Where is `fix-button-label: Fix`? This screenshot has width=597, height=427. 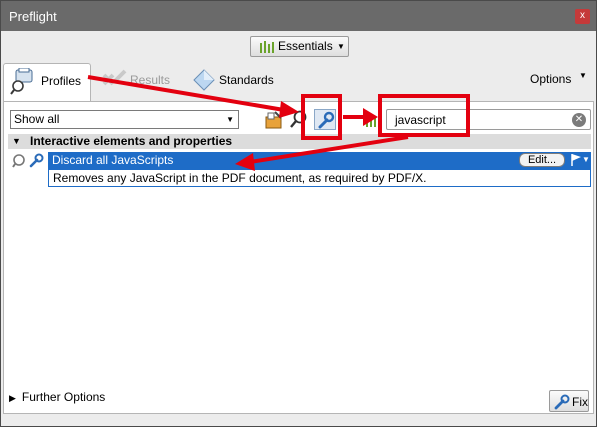 fix-button-label: Fix is located at coordinates (580, 402).